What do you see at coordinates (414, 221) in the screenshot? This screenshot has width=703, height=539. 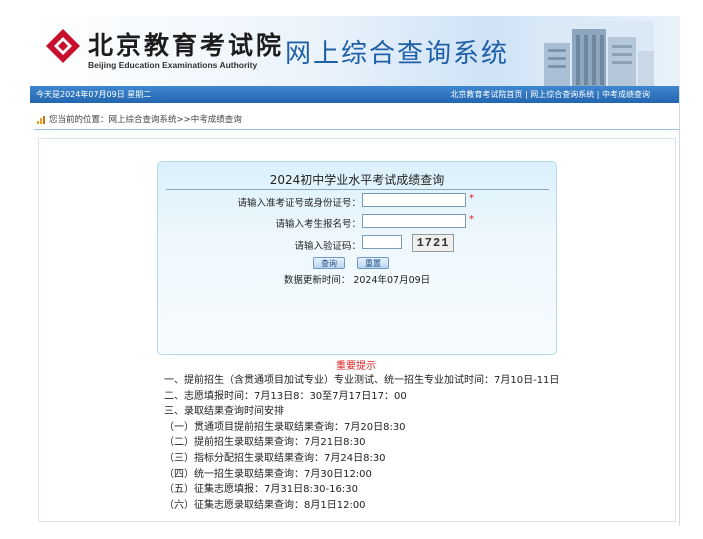 I see `registration-number-input` at bounding box center [414, 221].